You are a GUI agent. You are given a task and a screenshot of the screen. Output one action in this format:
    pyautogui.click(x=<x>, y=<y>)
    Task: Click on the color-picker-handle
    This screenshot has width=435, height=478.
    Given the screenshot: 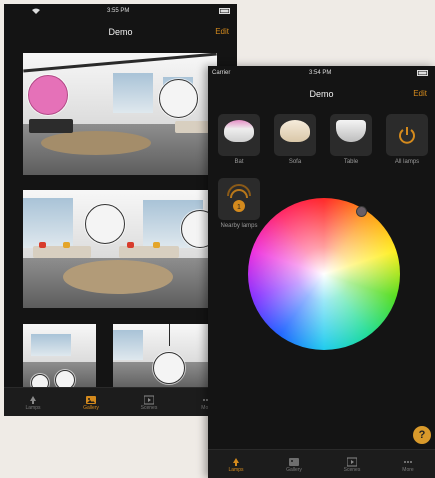 What is the action you would take?
    pyautogui.click(x=361, y=211)
    